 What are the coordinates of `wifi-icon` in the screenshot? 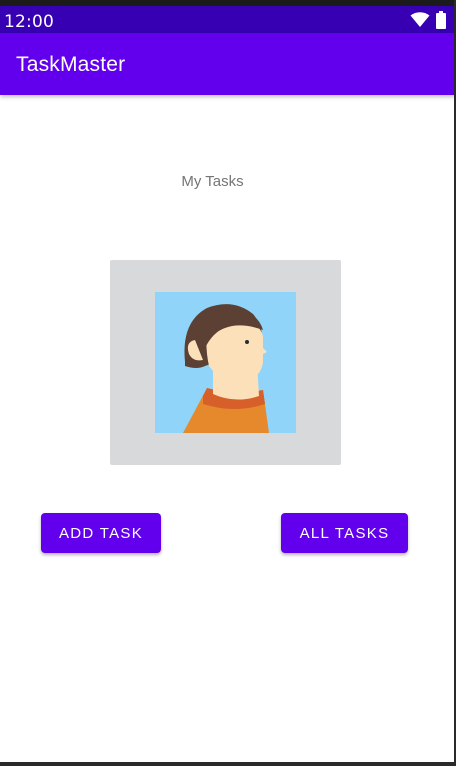 It's located at (420, 19).